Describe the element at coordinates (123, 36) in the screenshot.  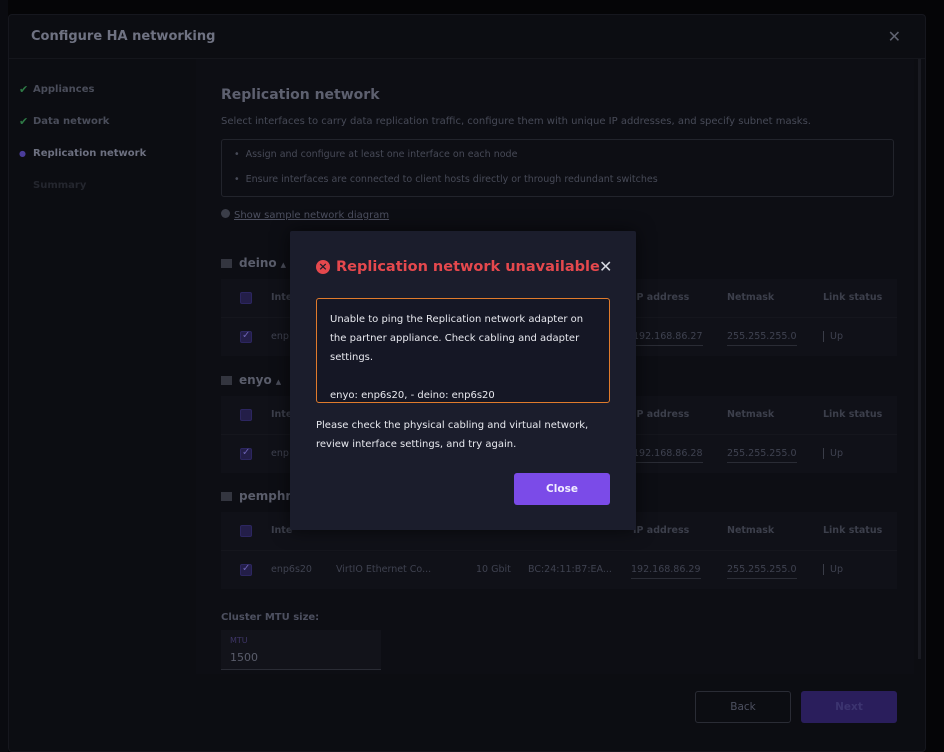
I see `wizard-title: Configure HA networking` at that location.